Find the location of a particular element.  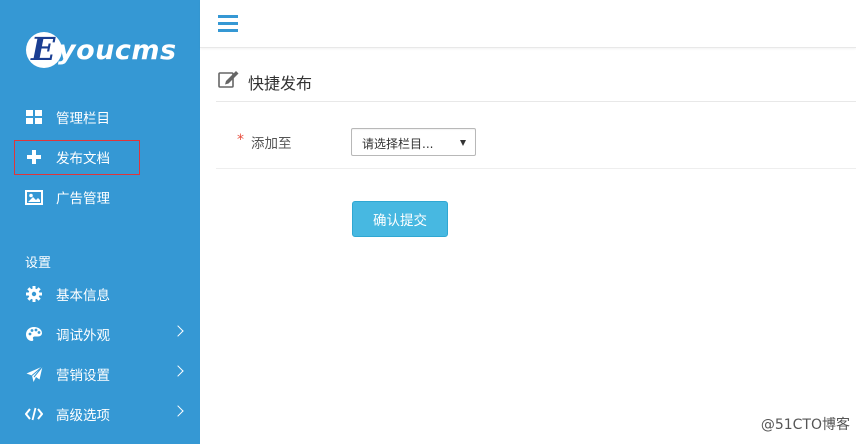

palette-icon is located at coordinates (34, 334).